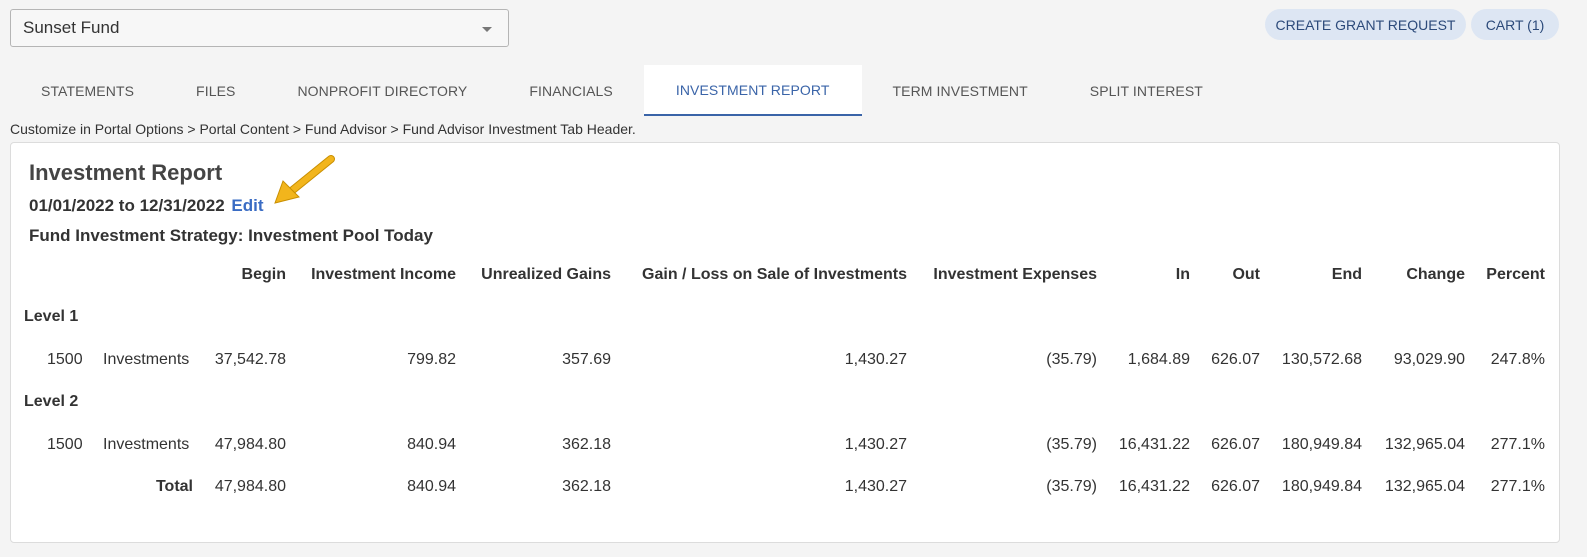 The width and height of the screenshot is (1587, 557). Describe the element at coordinates (431, 359) in the screenshot. I see `cell-investment-income: 799.82` at that location.